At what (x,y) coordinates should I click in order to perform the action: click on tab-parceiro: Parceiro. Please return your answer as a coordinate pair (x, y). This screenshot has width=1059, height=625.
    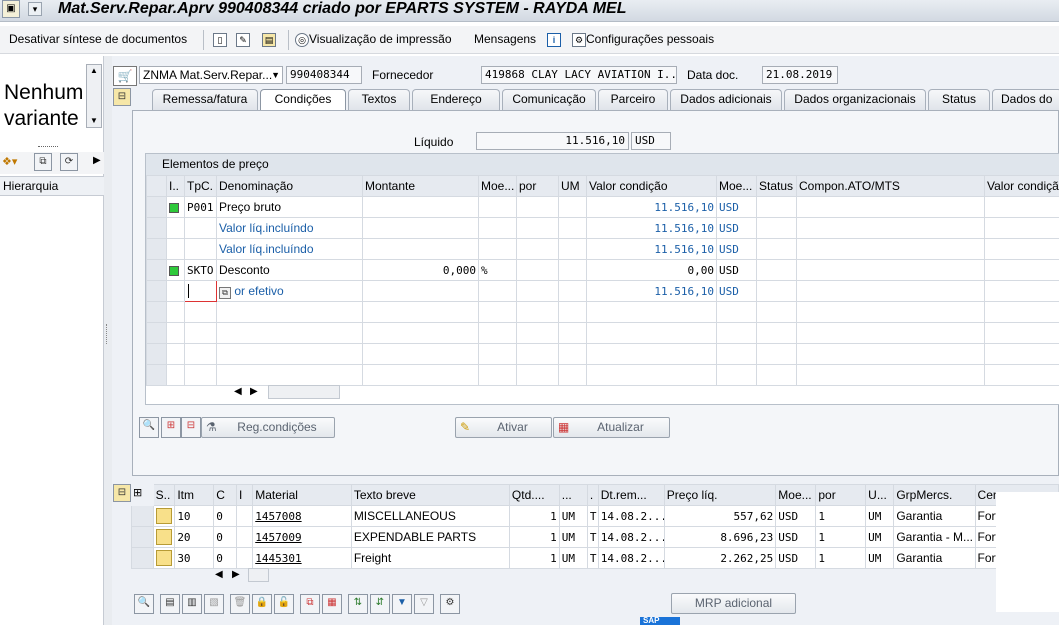
    Looking at the image, I should click on (633, 99).